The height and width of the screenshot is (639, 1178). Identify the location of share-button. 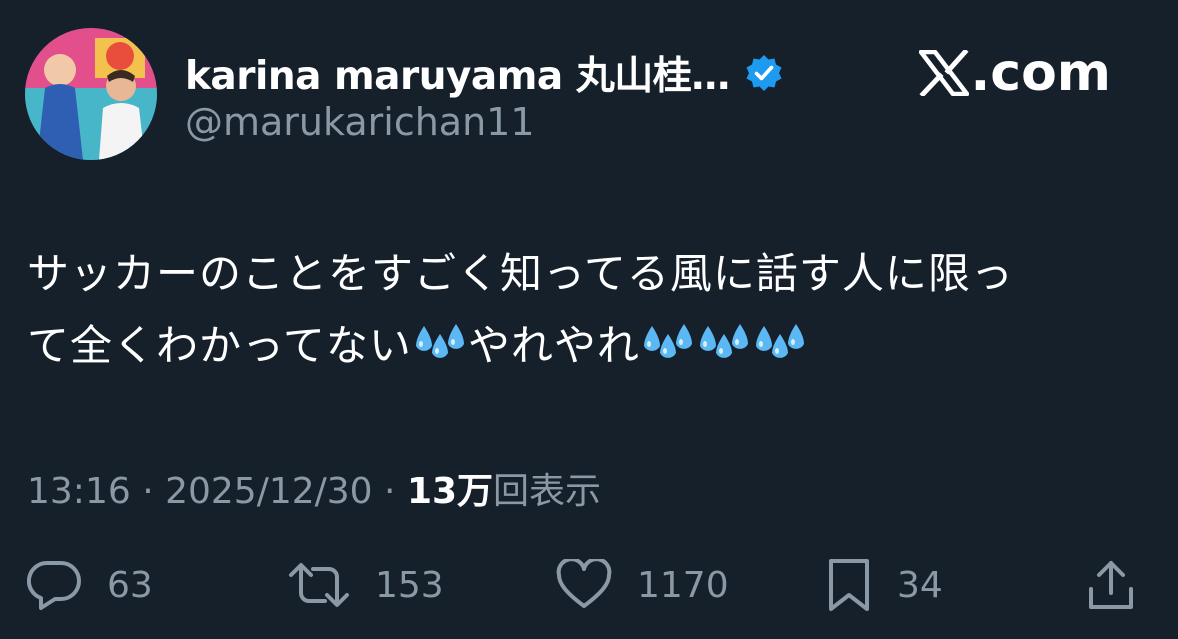
(1111, 585).